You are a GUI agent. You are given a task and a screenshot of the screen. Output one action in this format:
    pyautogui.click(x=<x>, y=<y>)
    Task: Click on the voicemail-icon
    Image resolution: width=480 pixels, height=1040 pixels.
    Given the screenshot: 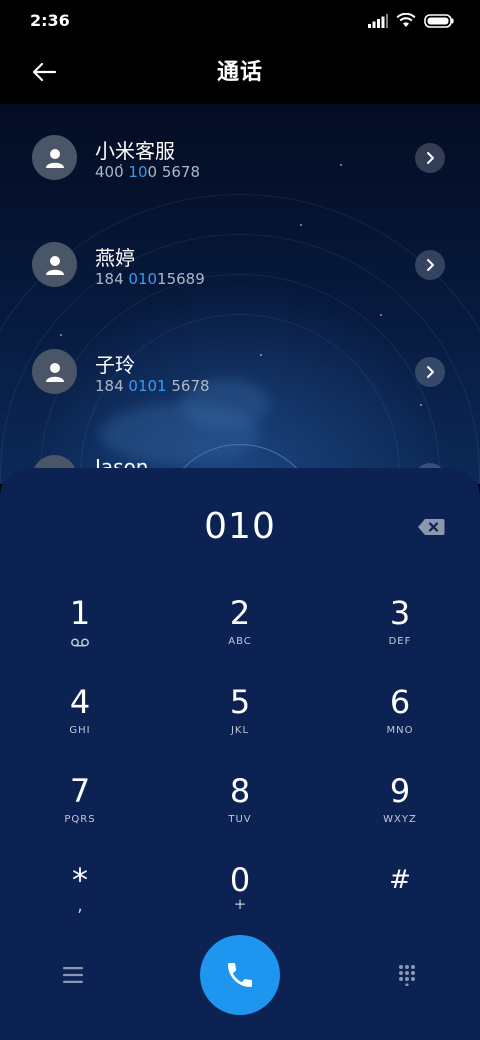 What is the action you would take?
    pyautogui.click(x=80, y=642)
    